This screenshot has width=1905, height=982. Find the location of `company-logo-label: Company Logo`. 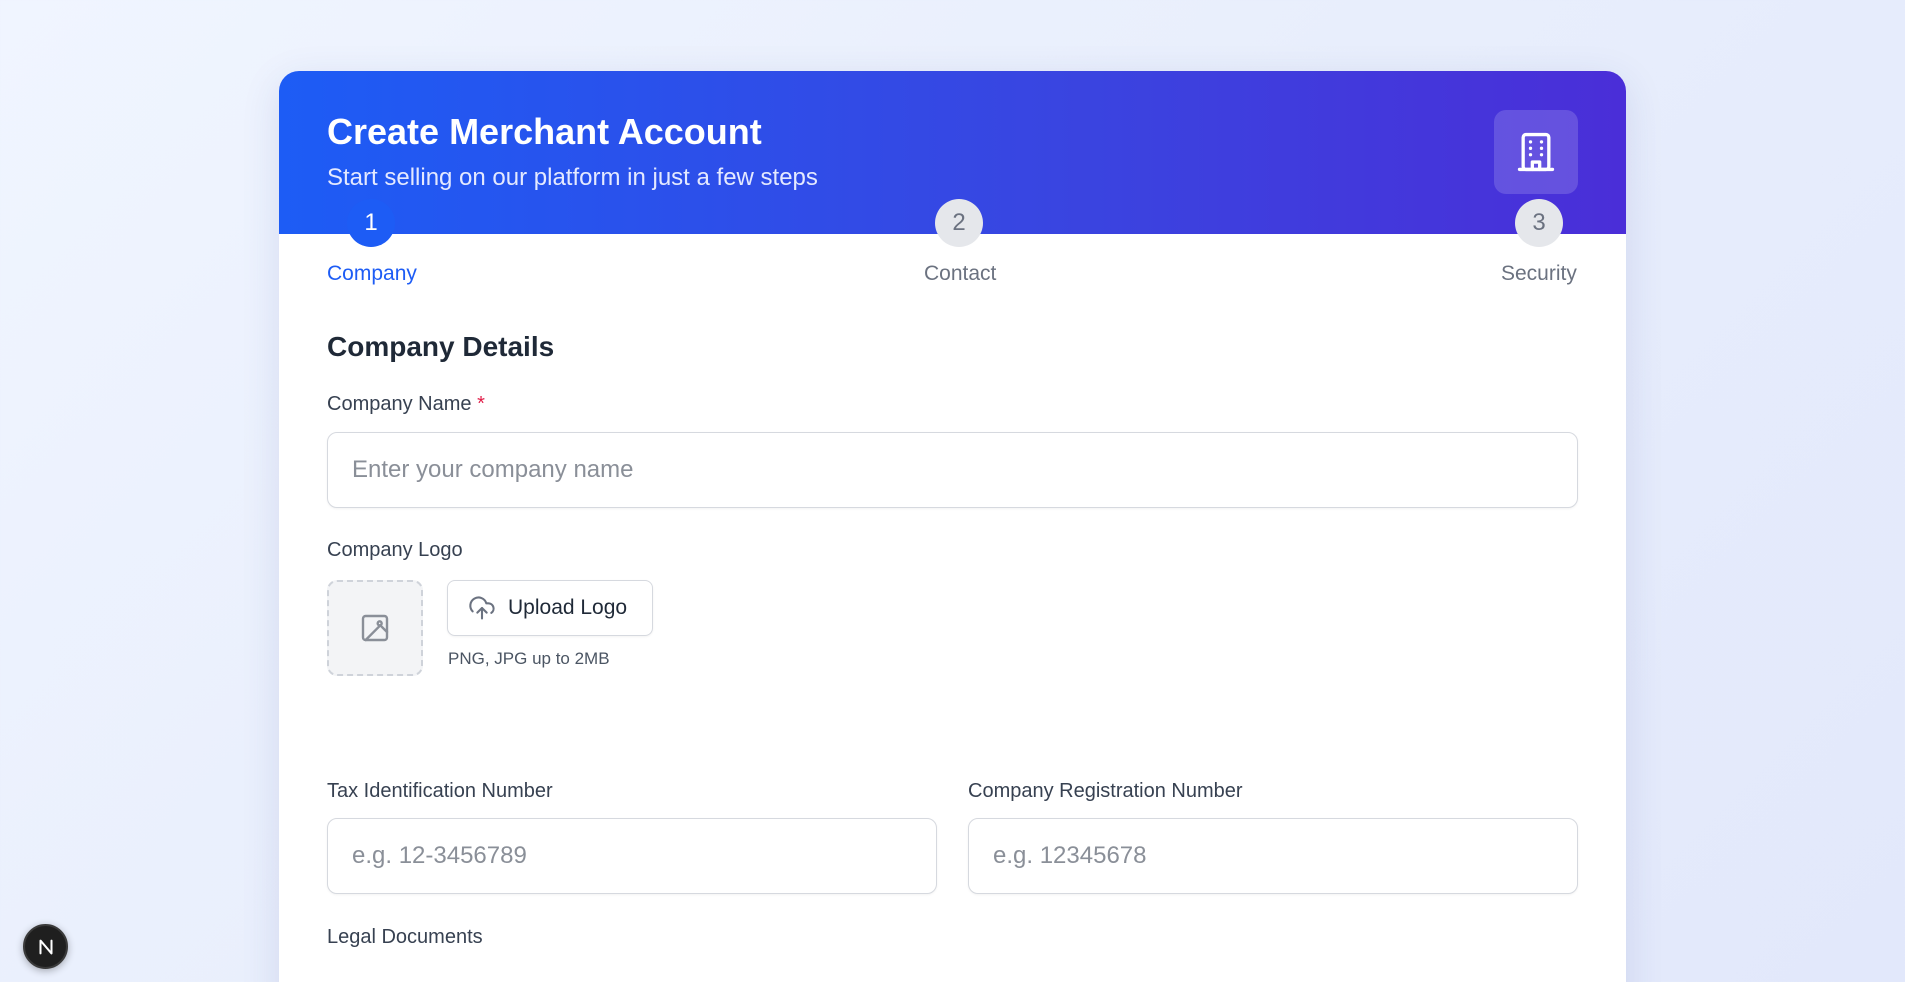

company-logo-label: Company Logo is located at coordinates (395, 550).